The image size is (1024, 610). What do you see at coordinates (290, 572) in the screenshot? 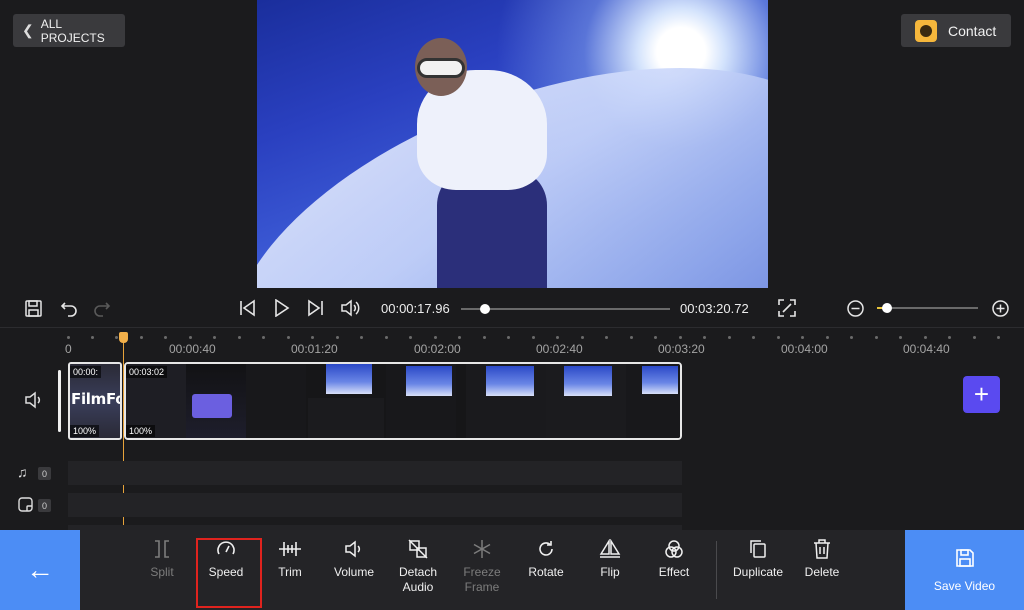
I see `trim-label: Trim` at bounding box center [290, 572].